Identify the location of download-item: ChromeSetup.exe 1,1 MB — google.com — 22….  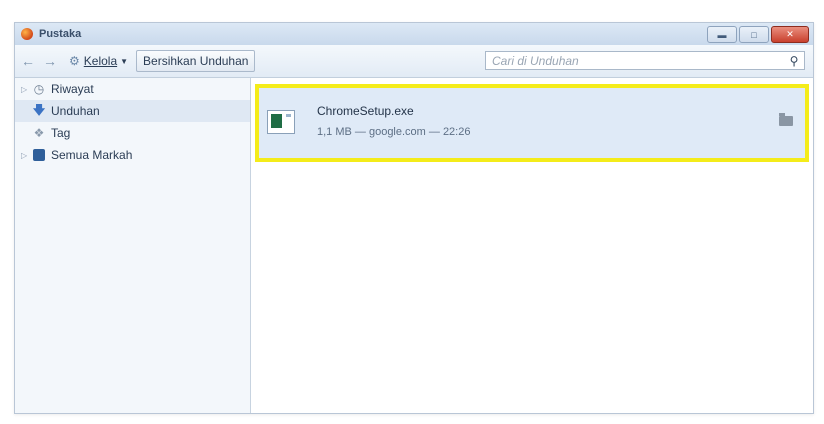
(532, 123).